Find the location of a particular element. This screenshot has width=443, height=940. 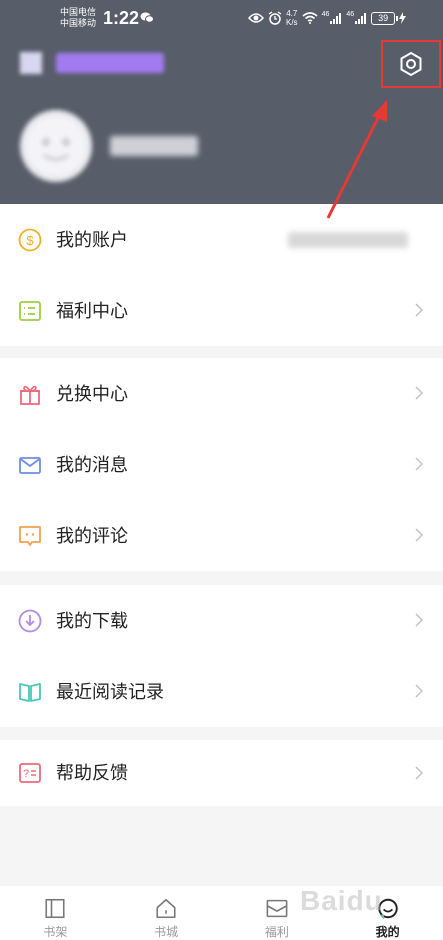

menu-item-my-comments: 我的评论 is located at coordinates (221, 535).